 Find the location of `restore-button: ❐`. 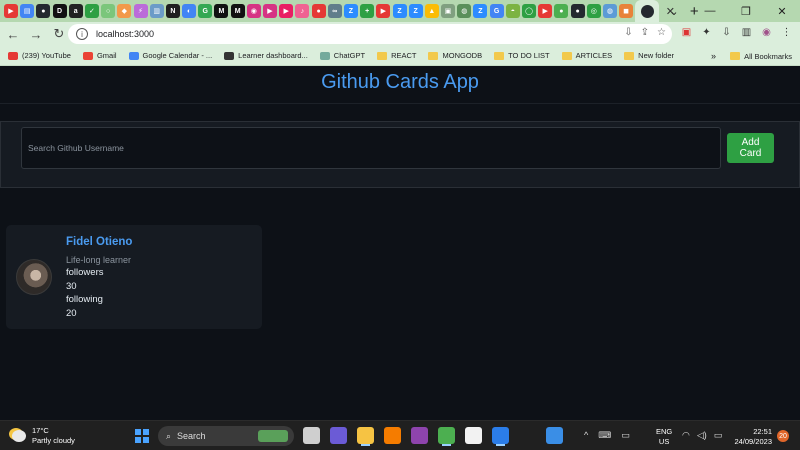

restore-button: ❐ is located at coordinates (746, 11).